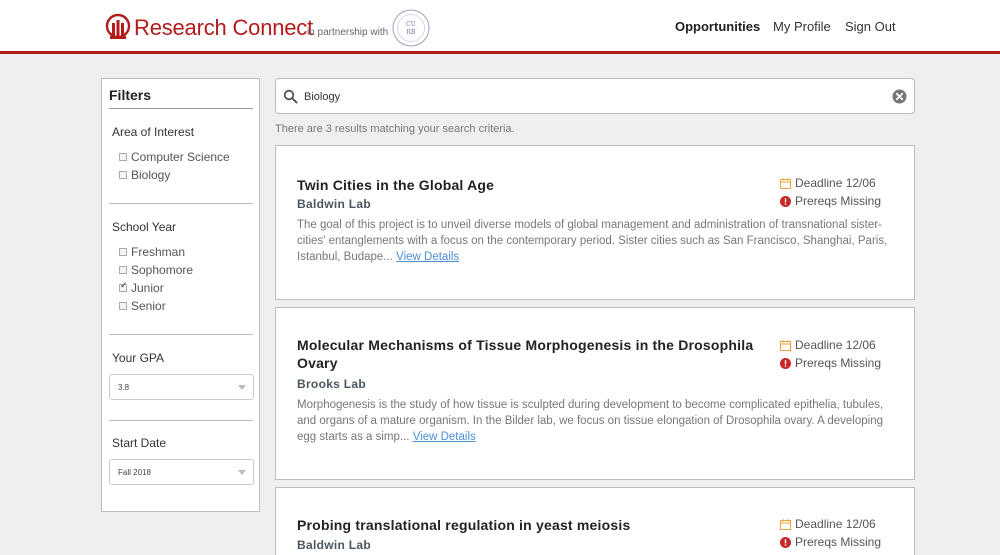 Image resolution: width=1000 pixels, height=555 pixels. I want to click on filter-option-senior: Senior, so click(142, 306).